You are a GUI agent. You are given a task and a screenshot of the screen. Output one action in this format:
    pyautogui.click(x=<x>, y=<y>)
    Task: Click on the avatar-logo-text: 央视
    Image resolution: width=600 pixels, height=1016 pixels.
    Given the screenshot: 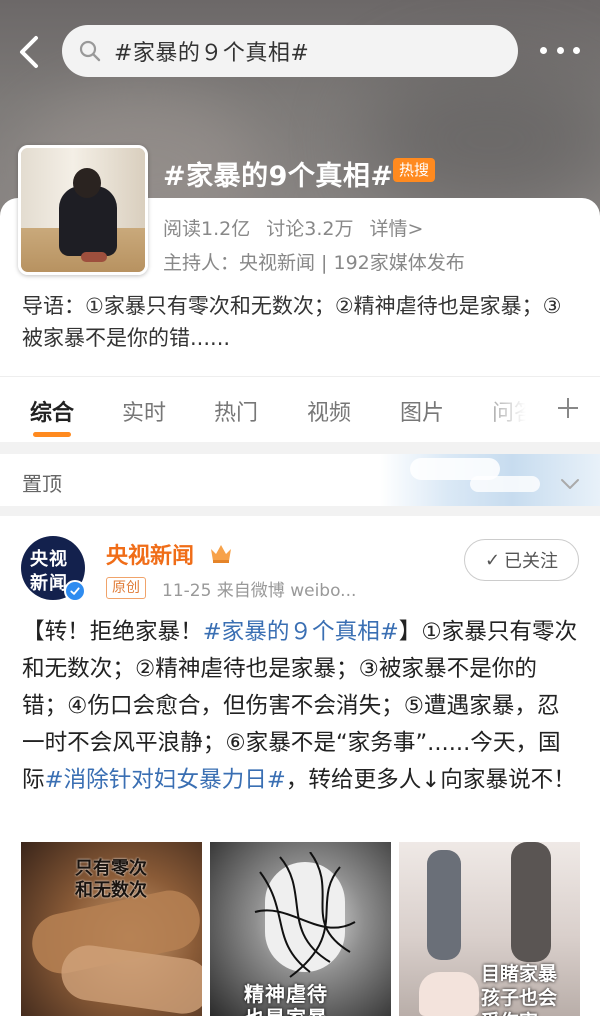 What is the action you would take?
    pyautogui.click(x=49, y=559)
    